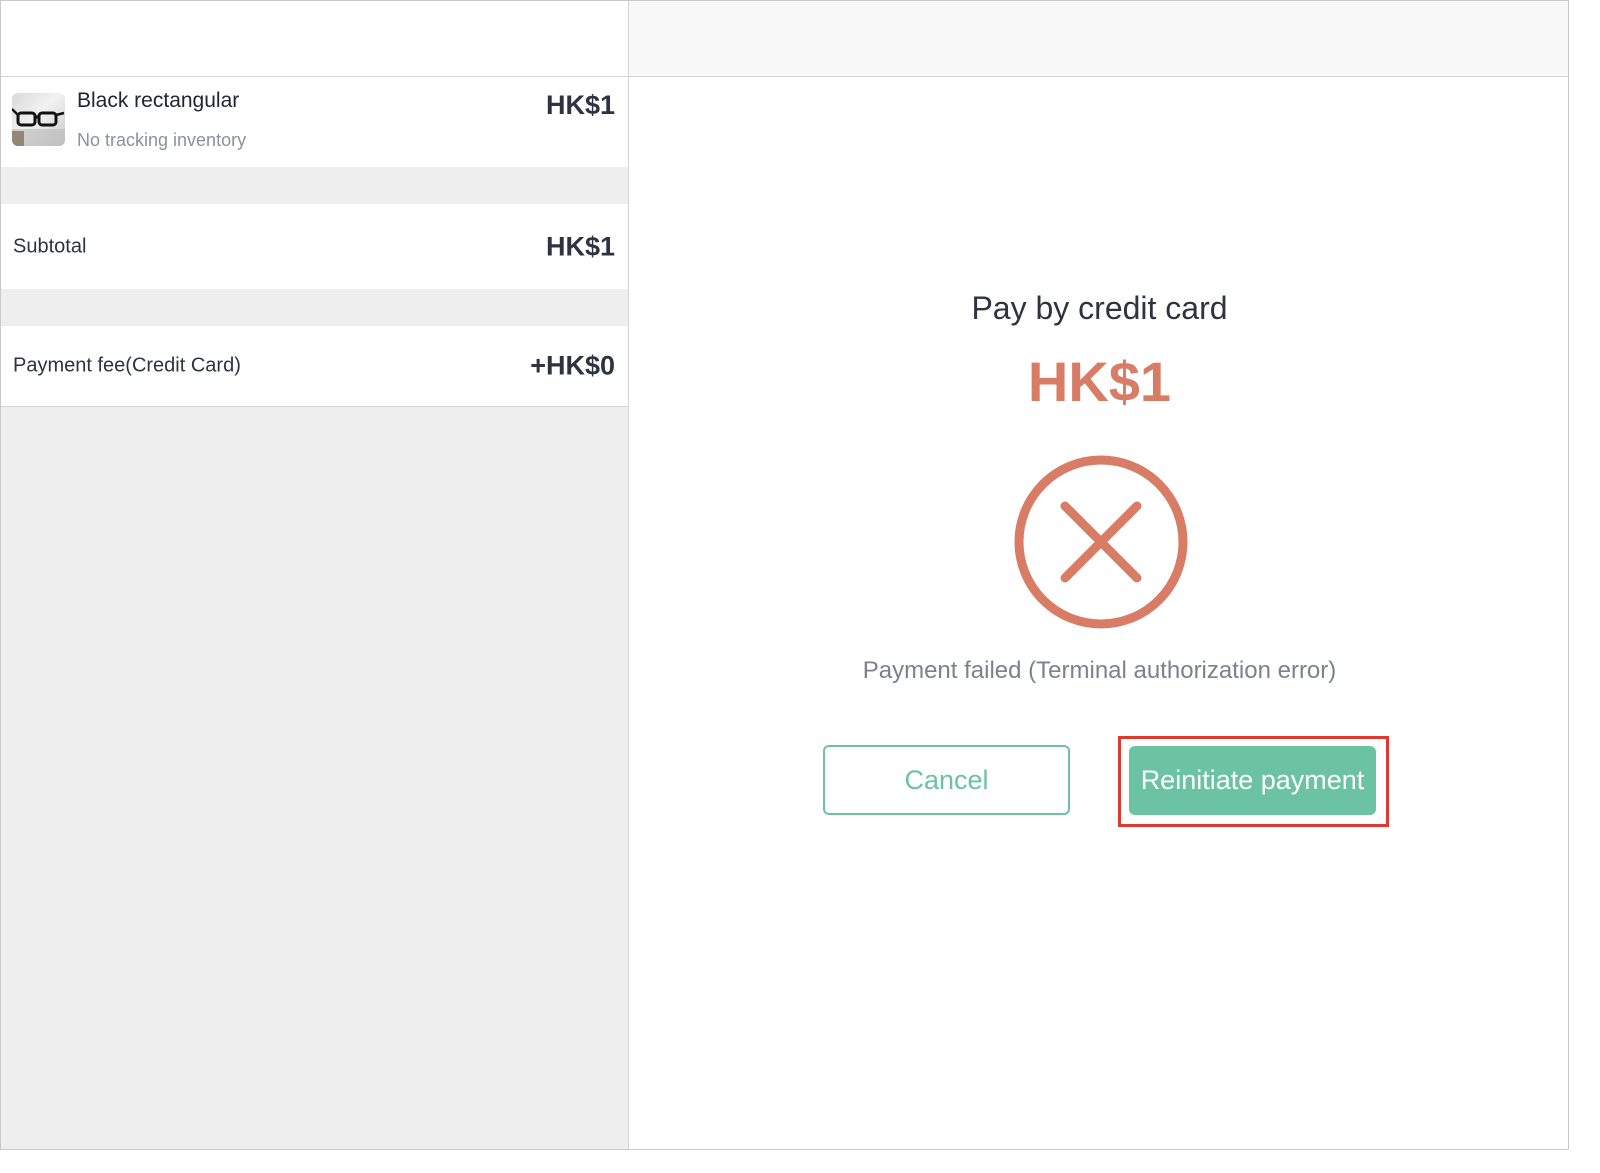 The height and width of the screenshot is (1173, 1600). Describe the element at coordinates (50, 246) in the screenshot. I see `subtotal-label: Subtotal` at that location.